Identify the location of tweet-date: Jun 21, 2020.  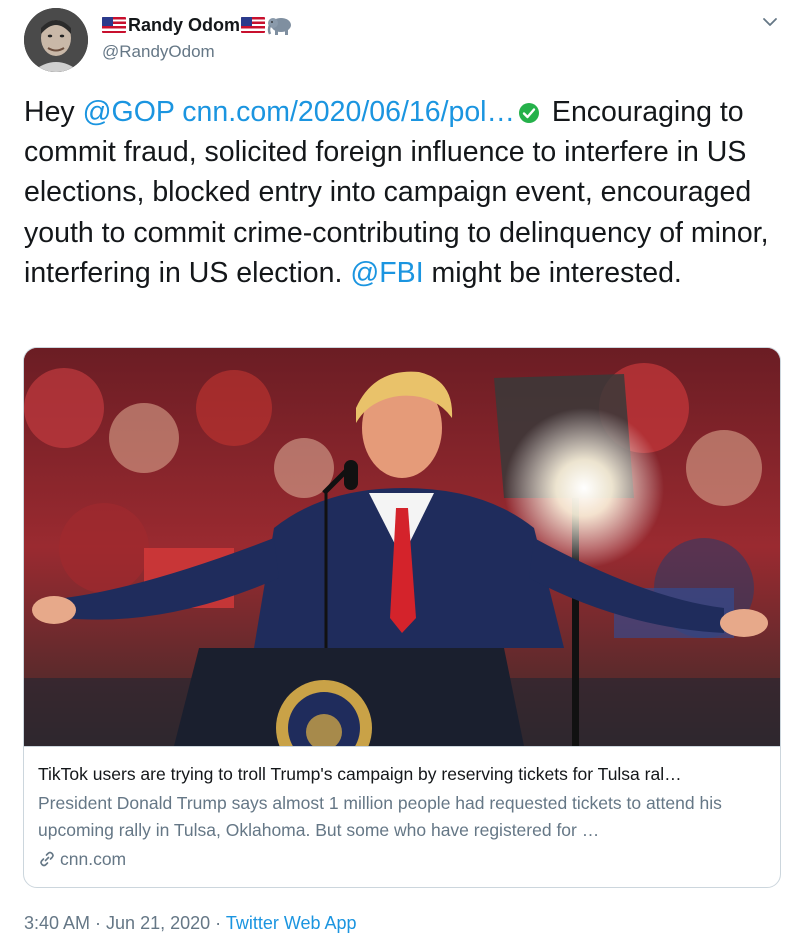
(158, 923).